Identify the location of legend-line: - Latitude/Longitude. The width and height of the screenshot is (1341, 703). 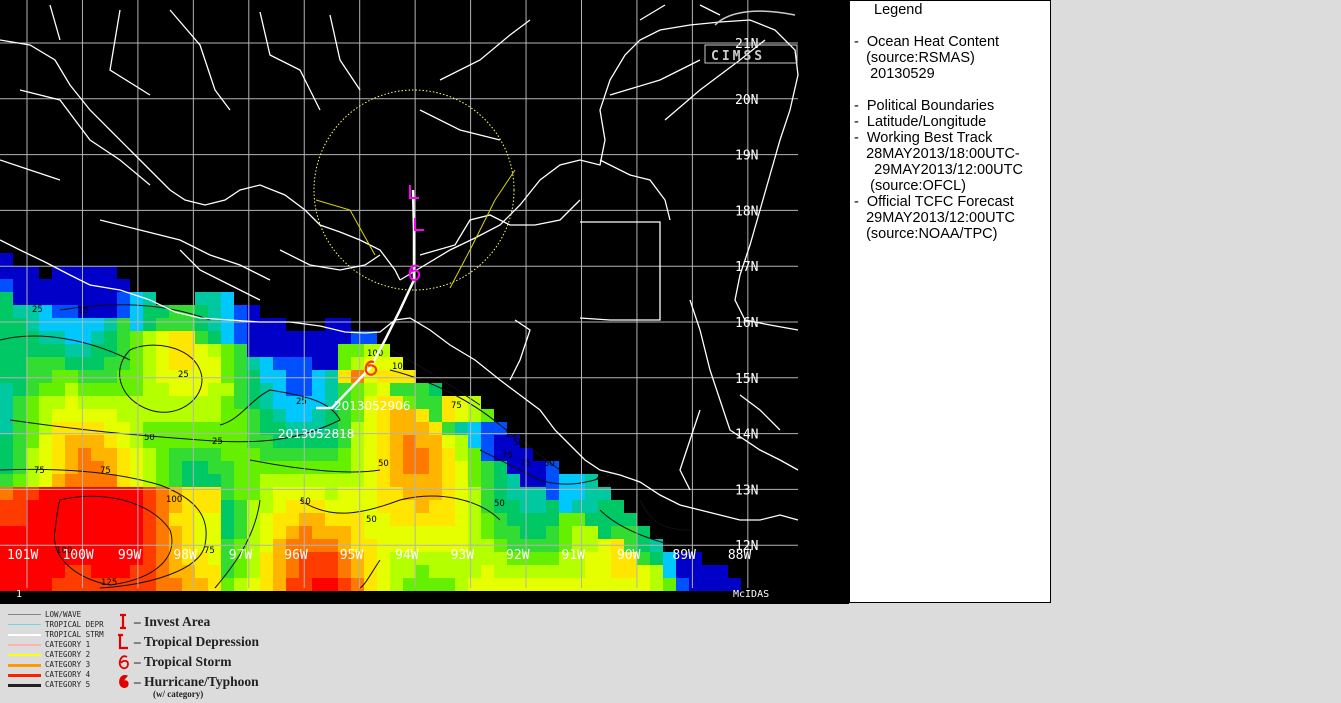
(920, 122).